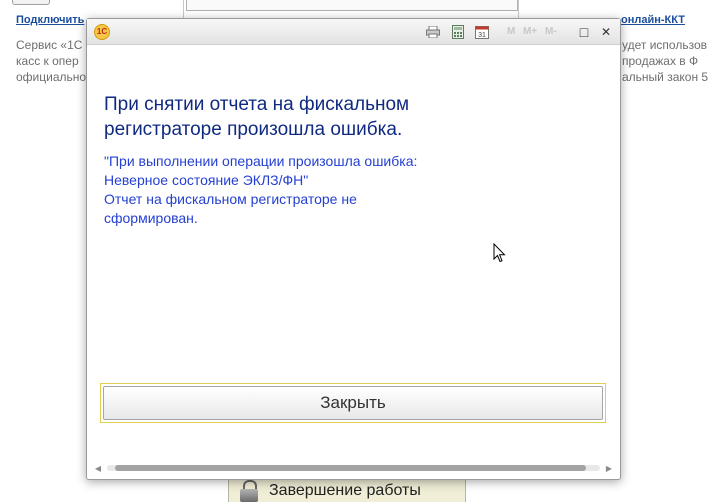  What do you see at coordinates (665, 77) in the screenshot?
I see `background-desc-right-3: альный закон 5` at bounding box center [665, 77].